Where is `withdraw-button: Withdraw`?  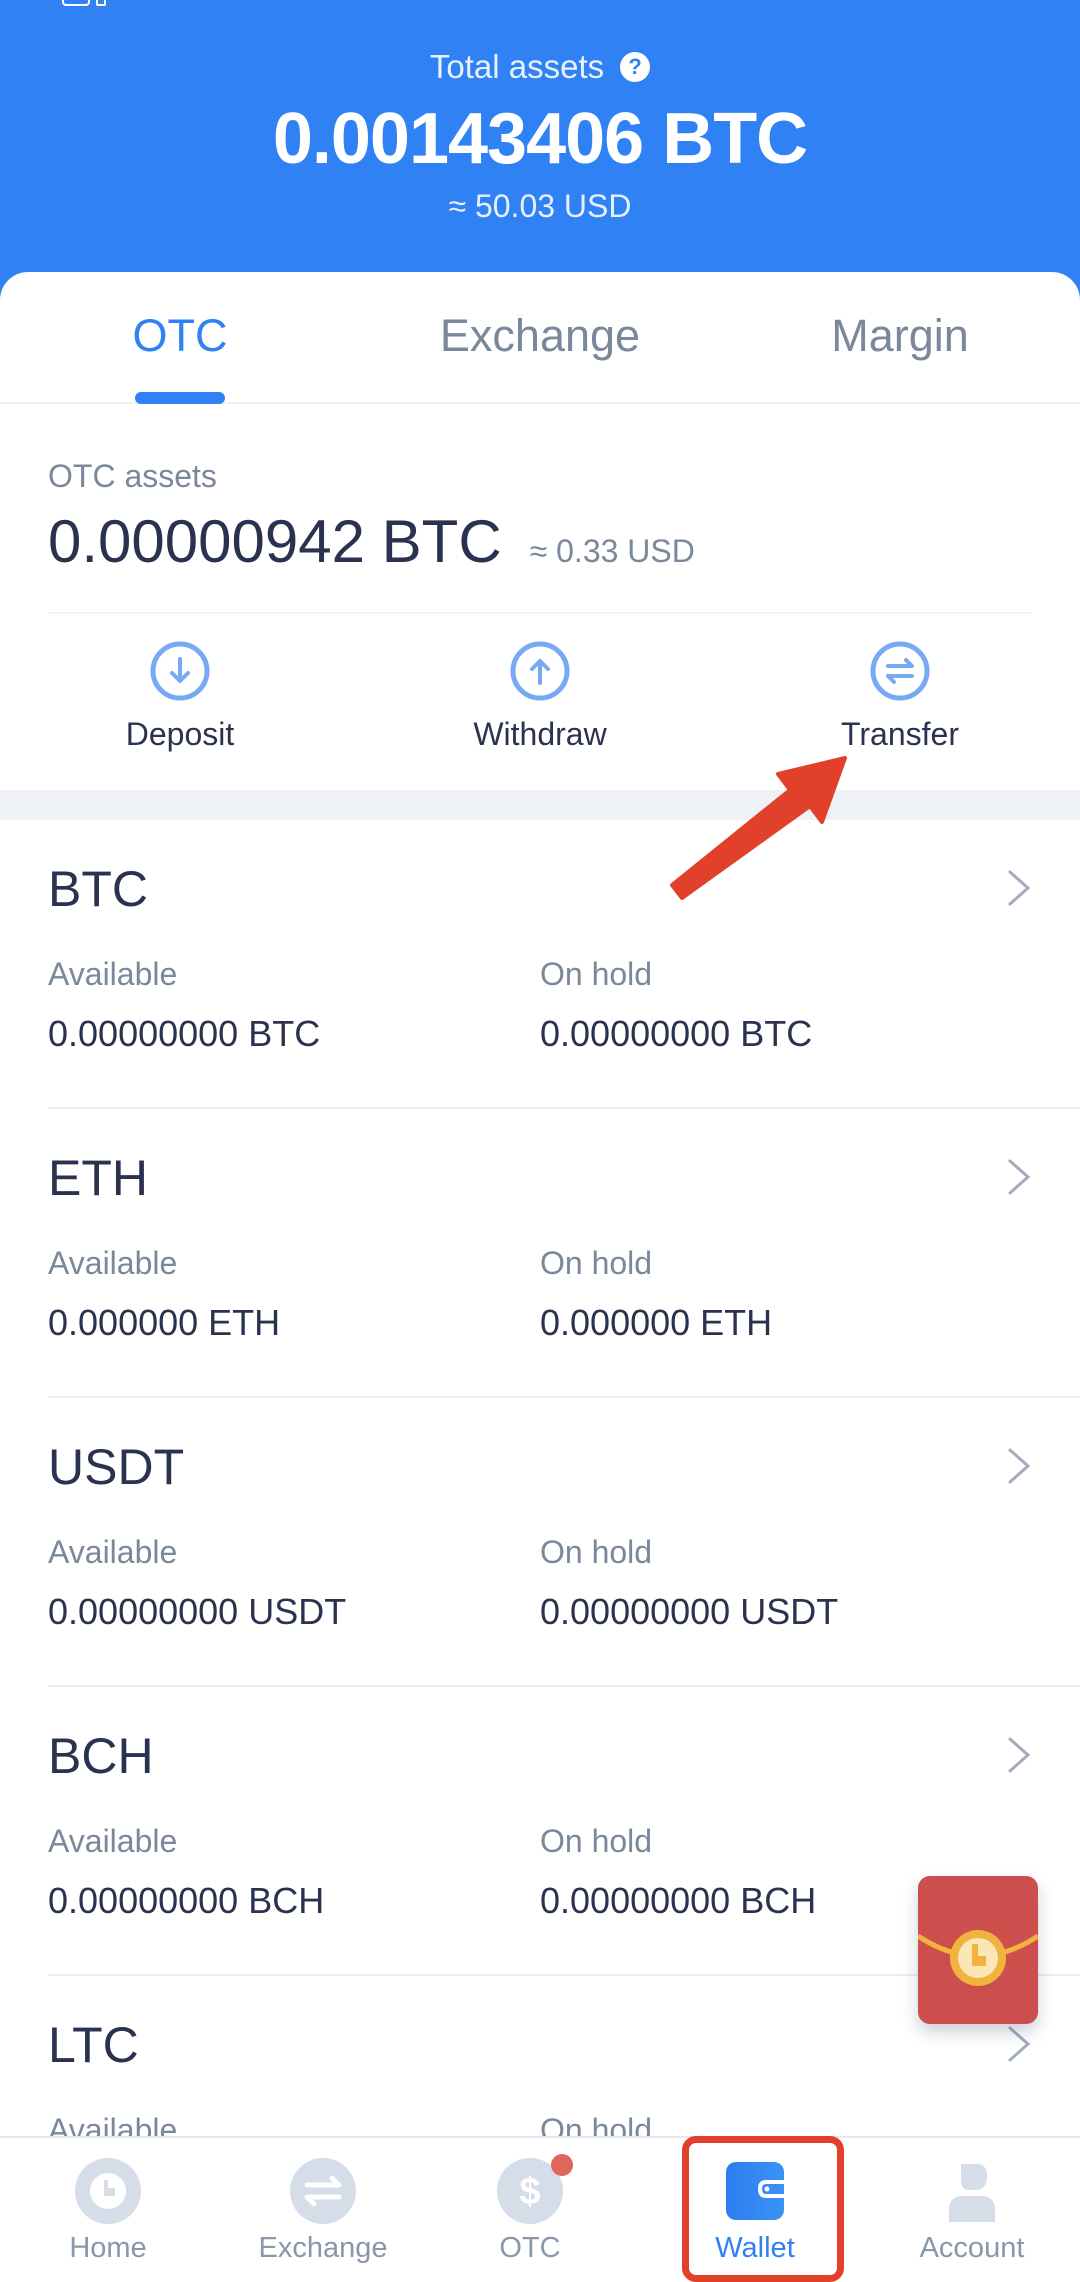
withdraw-button: Withdraw is located at coordinates (540, 696).